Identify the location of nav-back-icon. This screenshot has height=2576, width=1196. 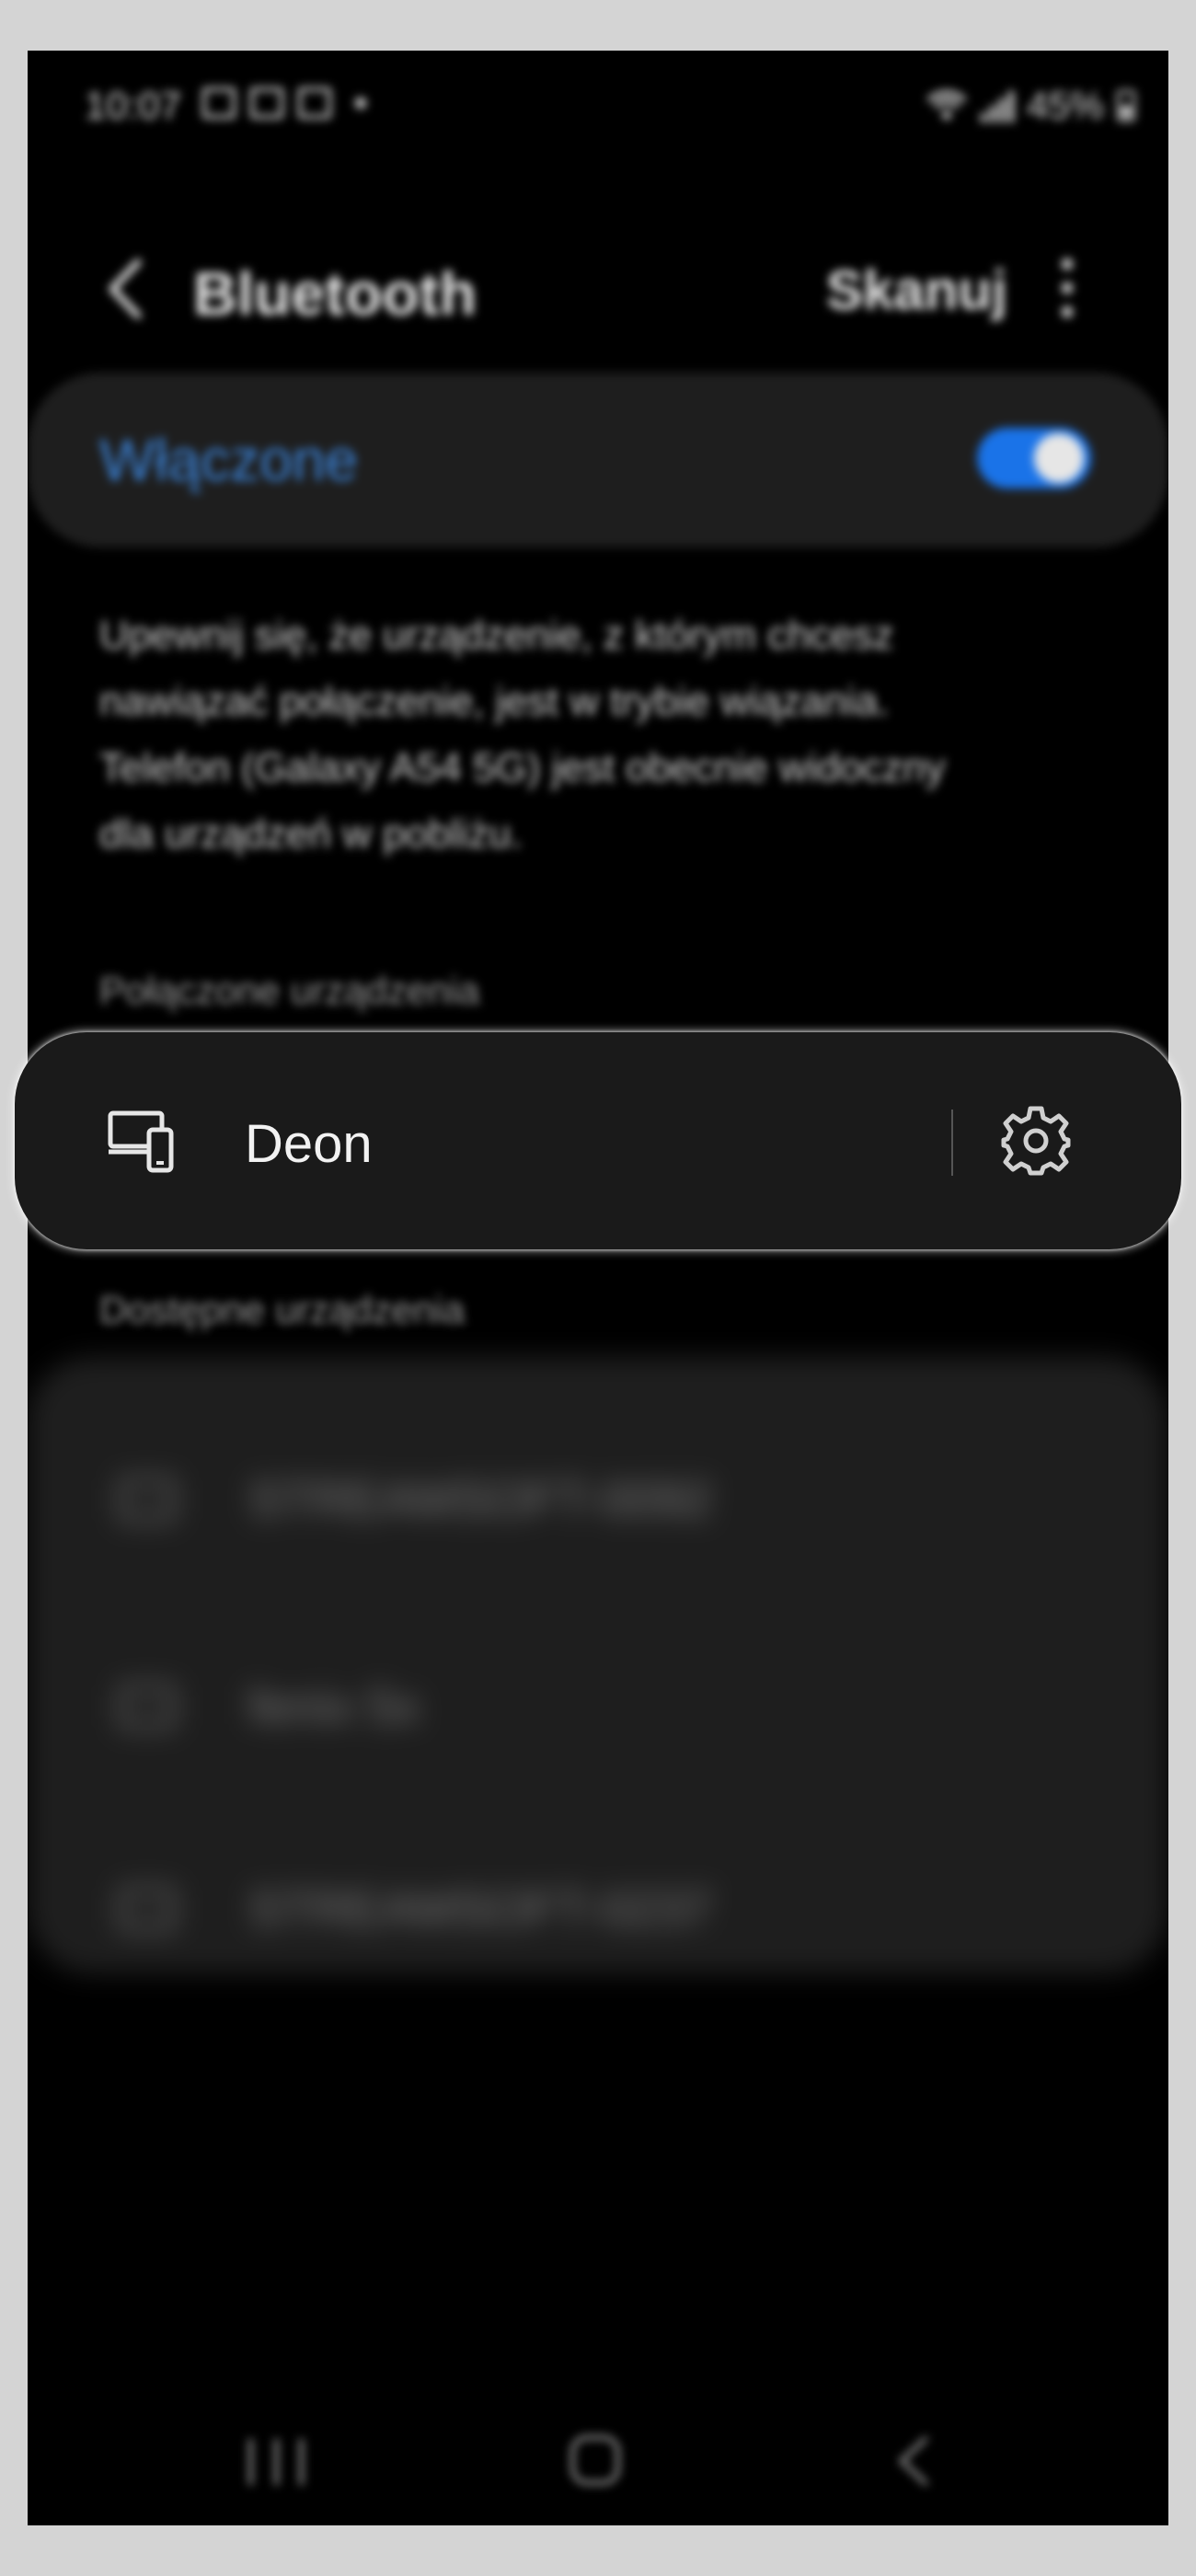
(912, 2461).